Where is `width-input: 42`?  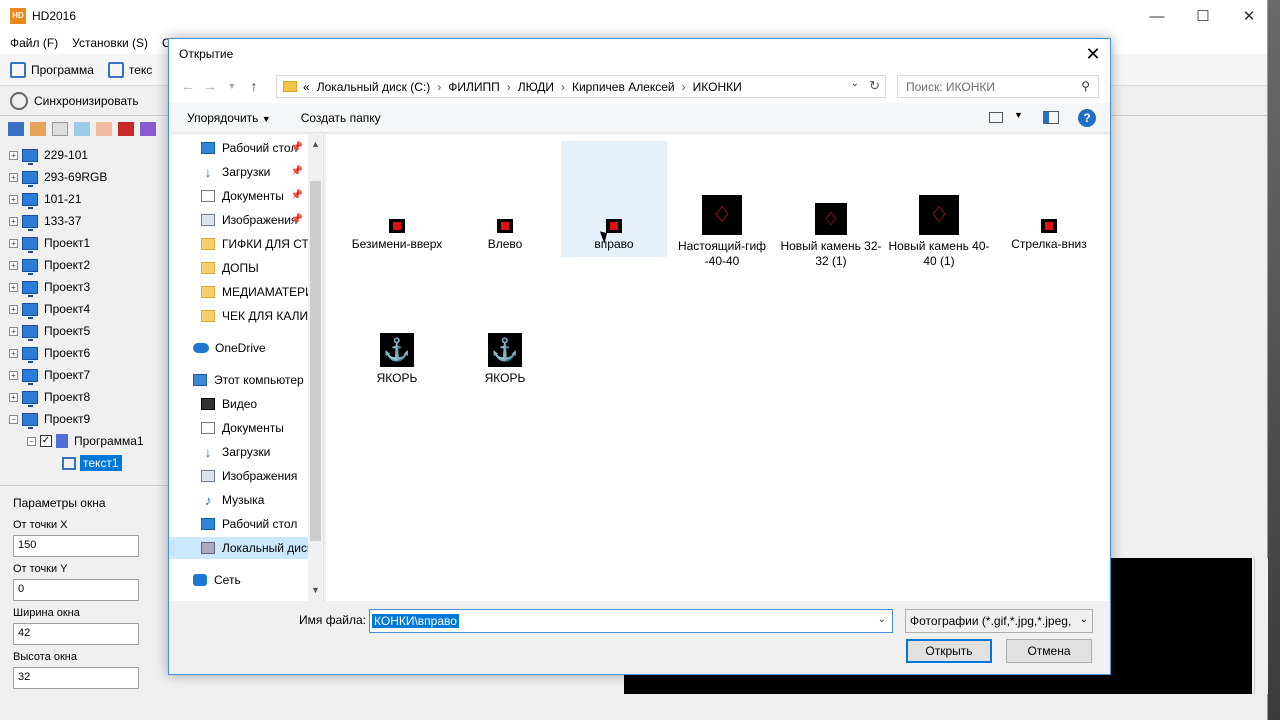 width-input: 42 is located at coordinates (76, 634).